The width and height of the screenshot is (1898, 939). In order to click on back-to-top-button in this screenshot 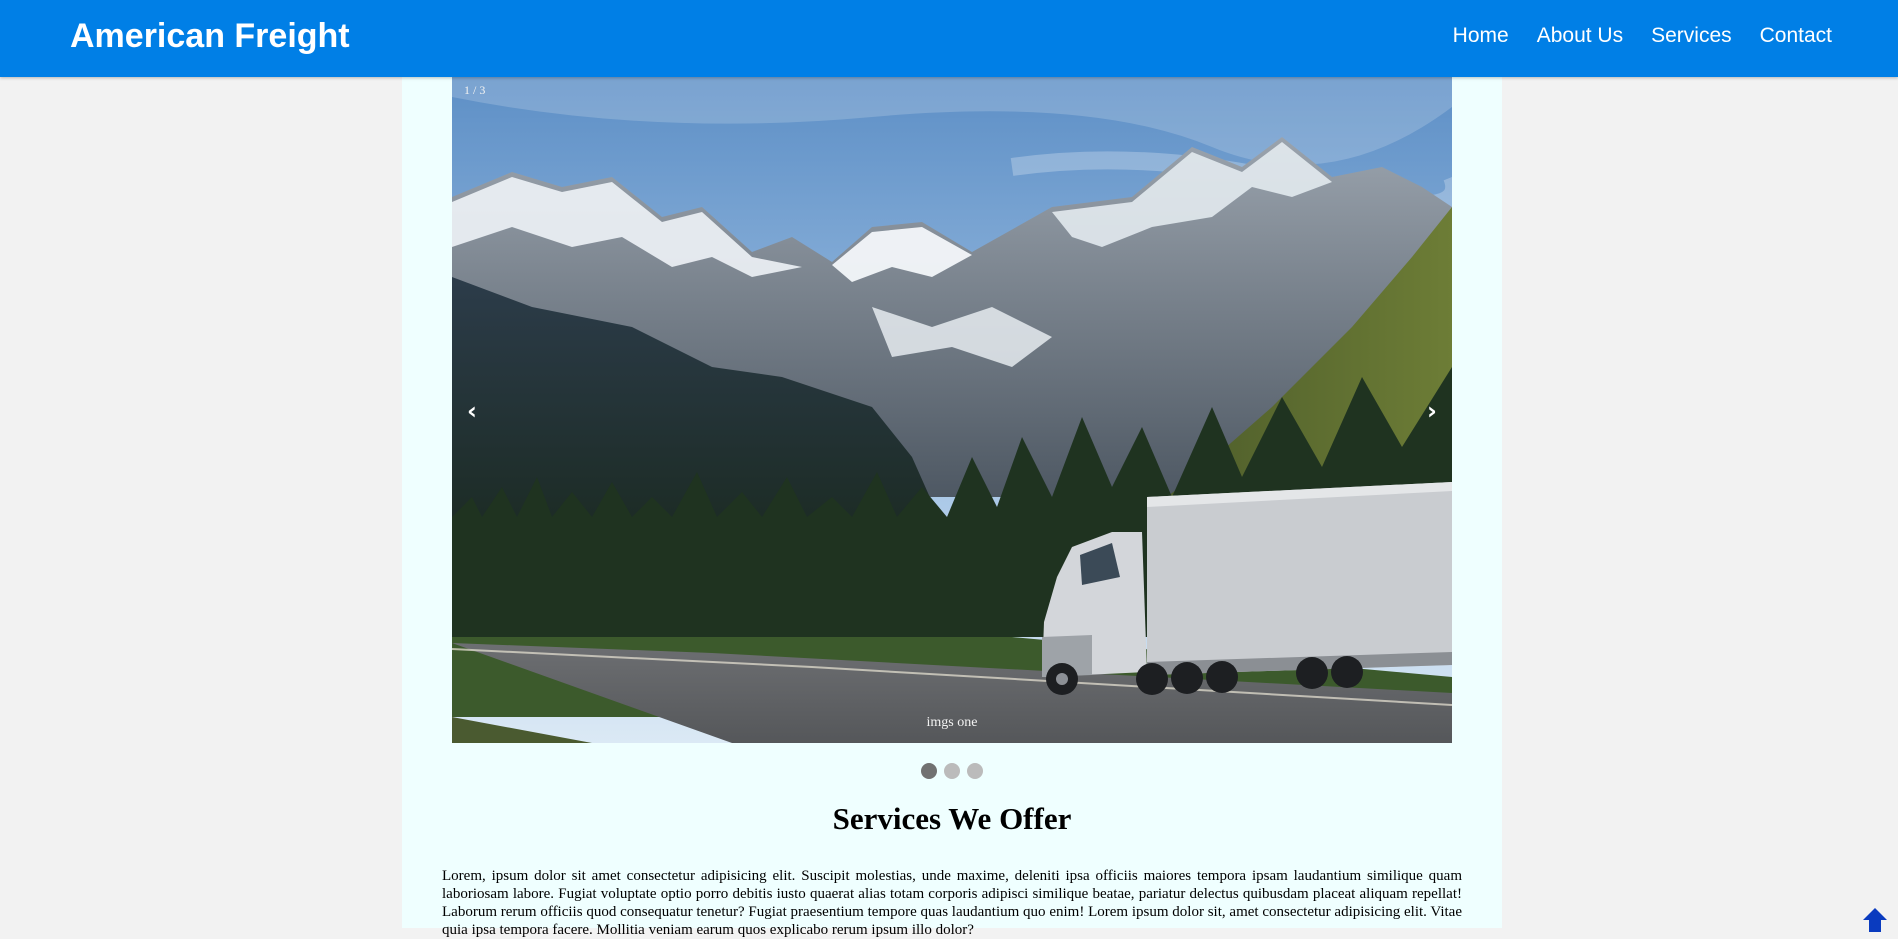, I will do `click(1875, 919)`.